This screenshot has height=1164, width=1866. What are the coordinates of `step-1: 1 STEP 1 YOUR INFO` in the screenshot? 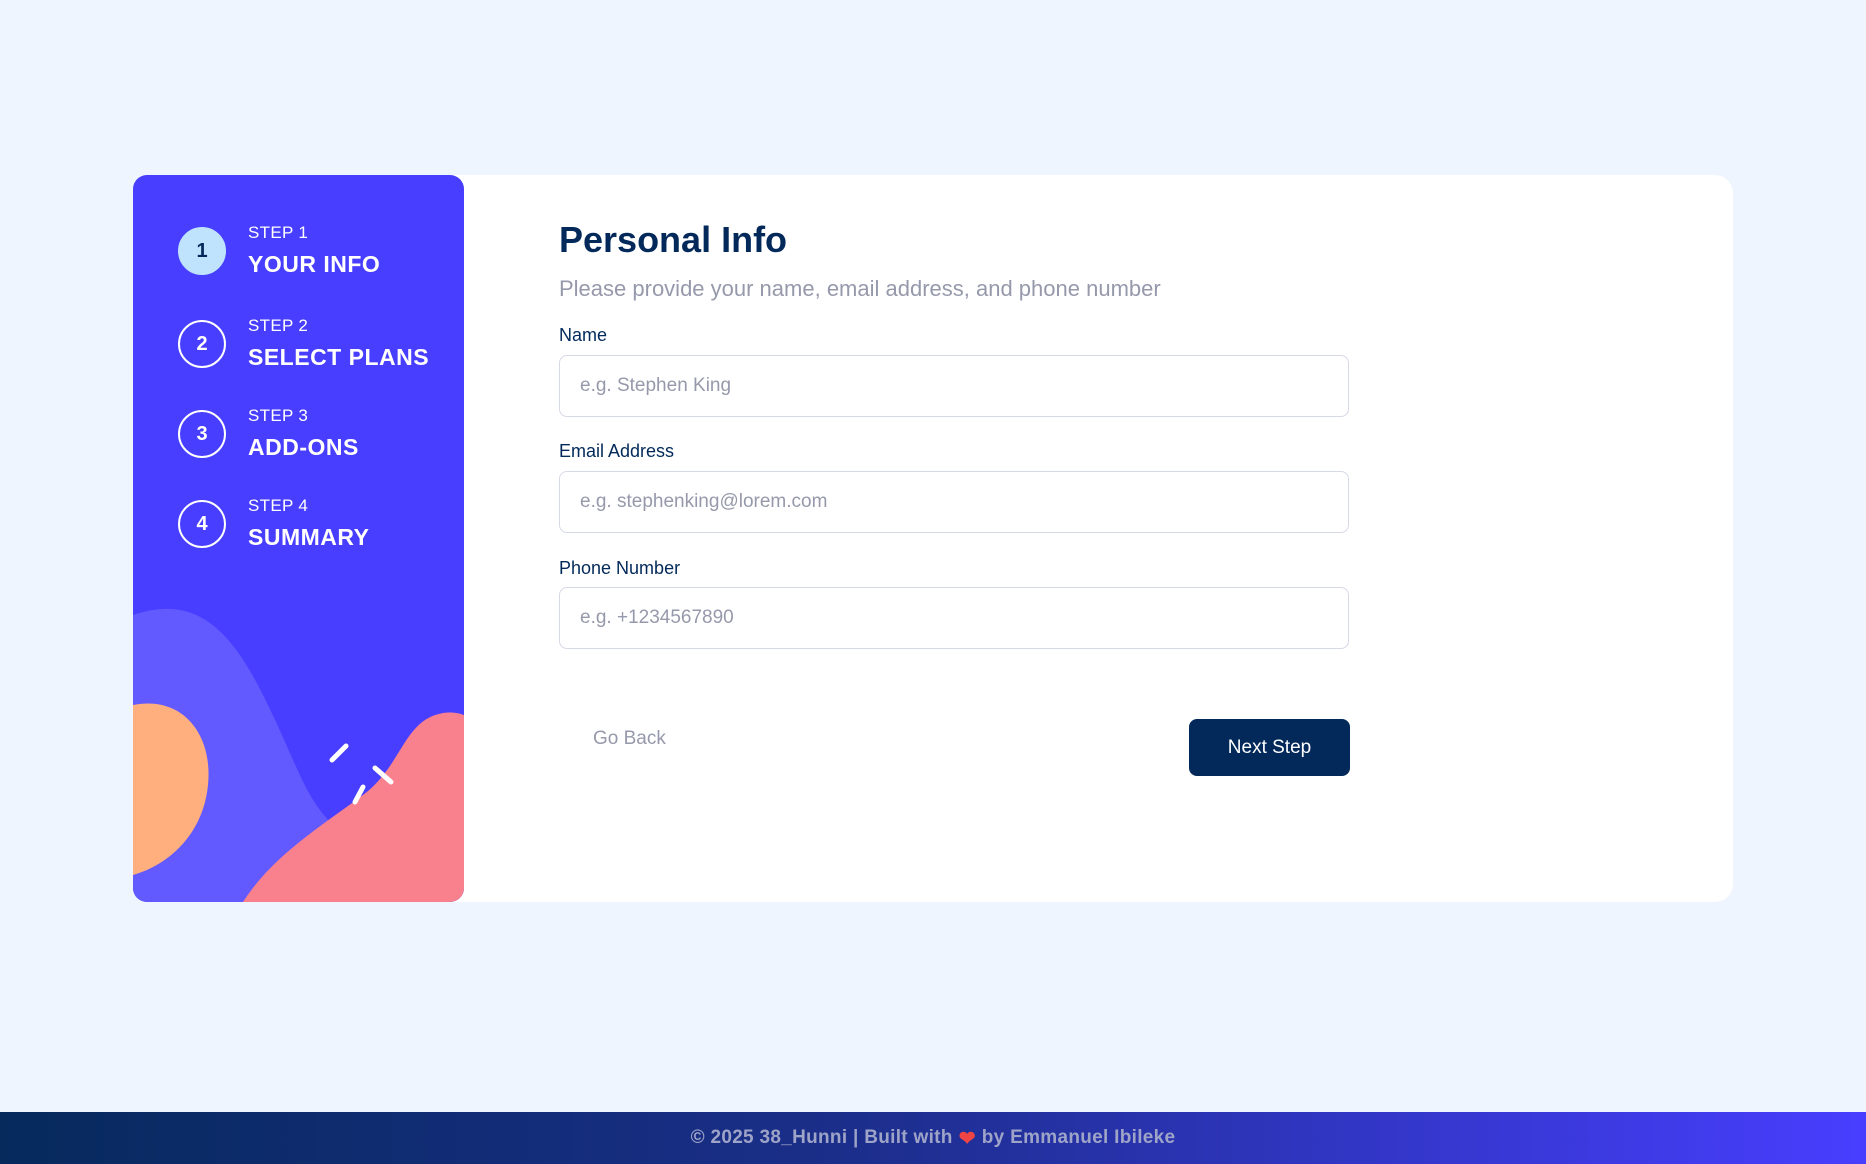 It's located at (279, 251).